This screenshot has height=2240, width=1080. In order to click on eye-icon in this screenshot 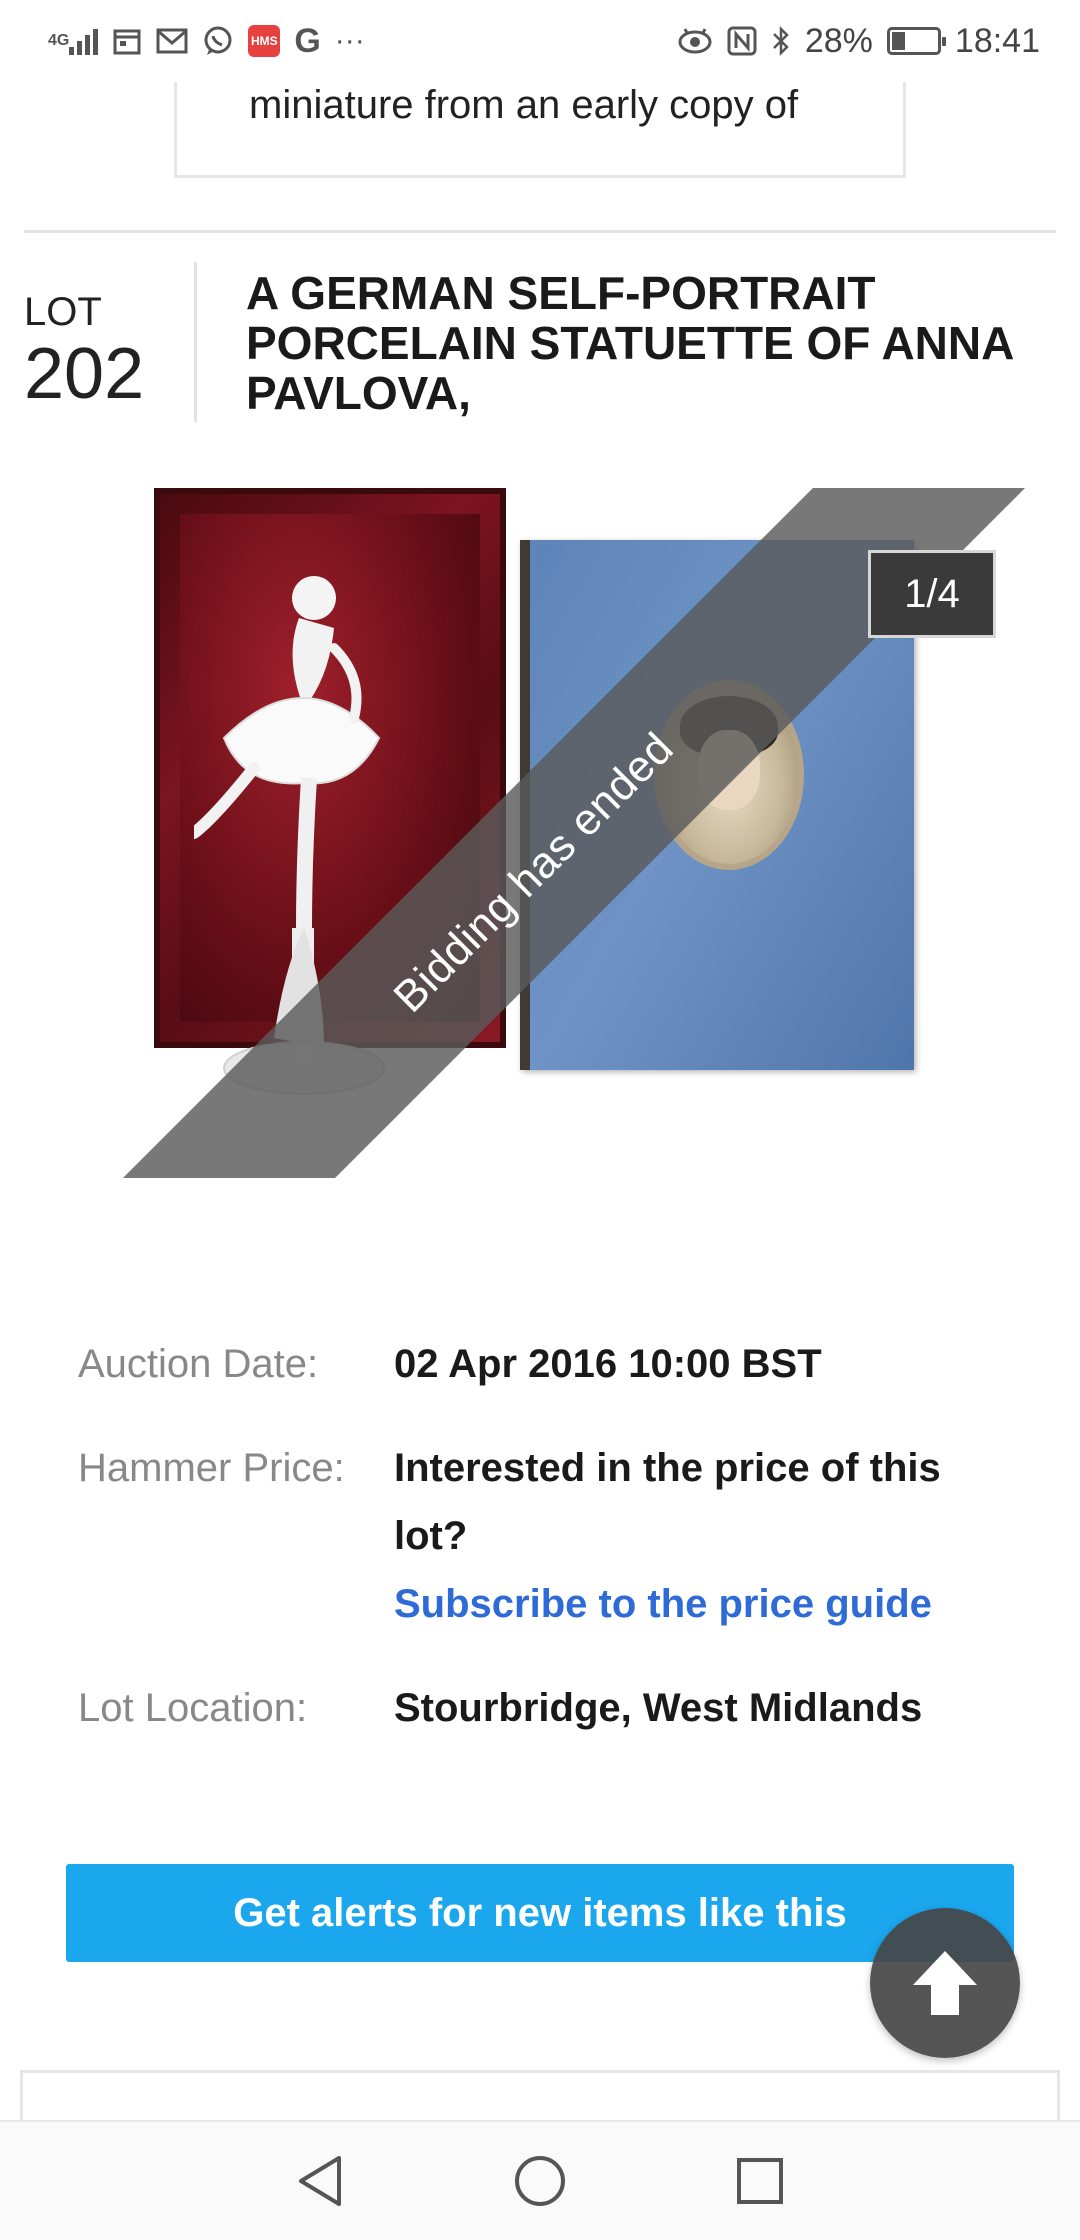, I will do `click(695, 41)`.